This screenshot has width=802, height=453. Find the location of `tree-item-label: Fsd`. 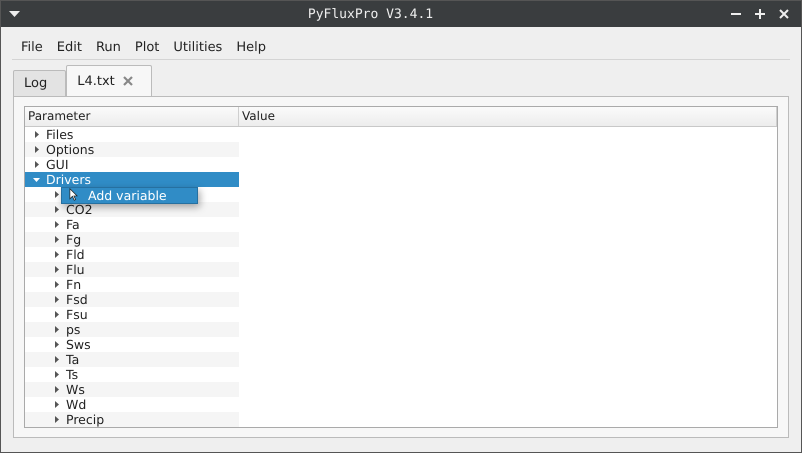

tree-item-label: Fsd is located at coordinates (77, 299).